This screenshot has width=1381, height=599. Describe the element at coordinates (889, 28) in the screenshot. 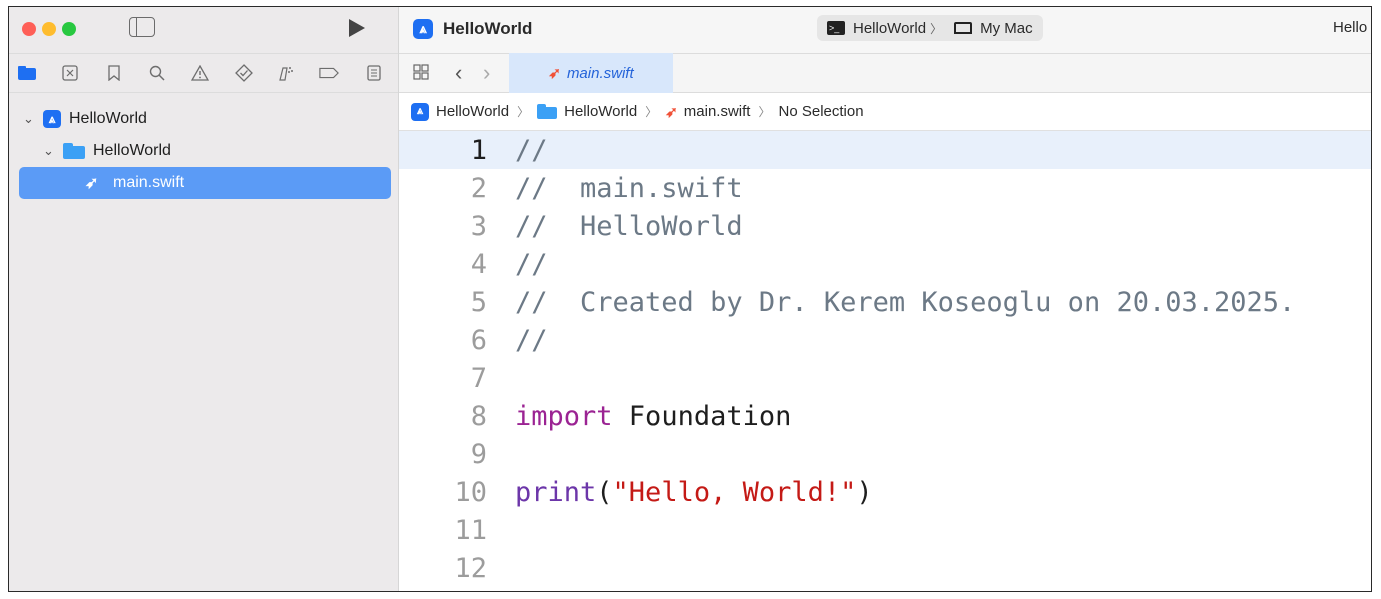

I see `scheme-target: HelloWorld` at that location.